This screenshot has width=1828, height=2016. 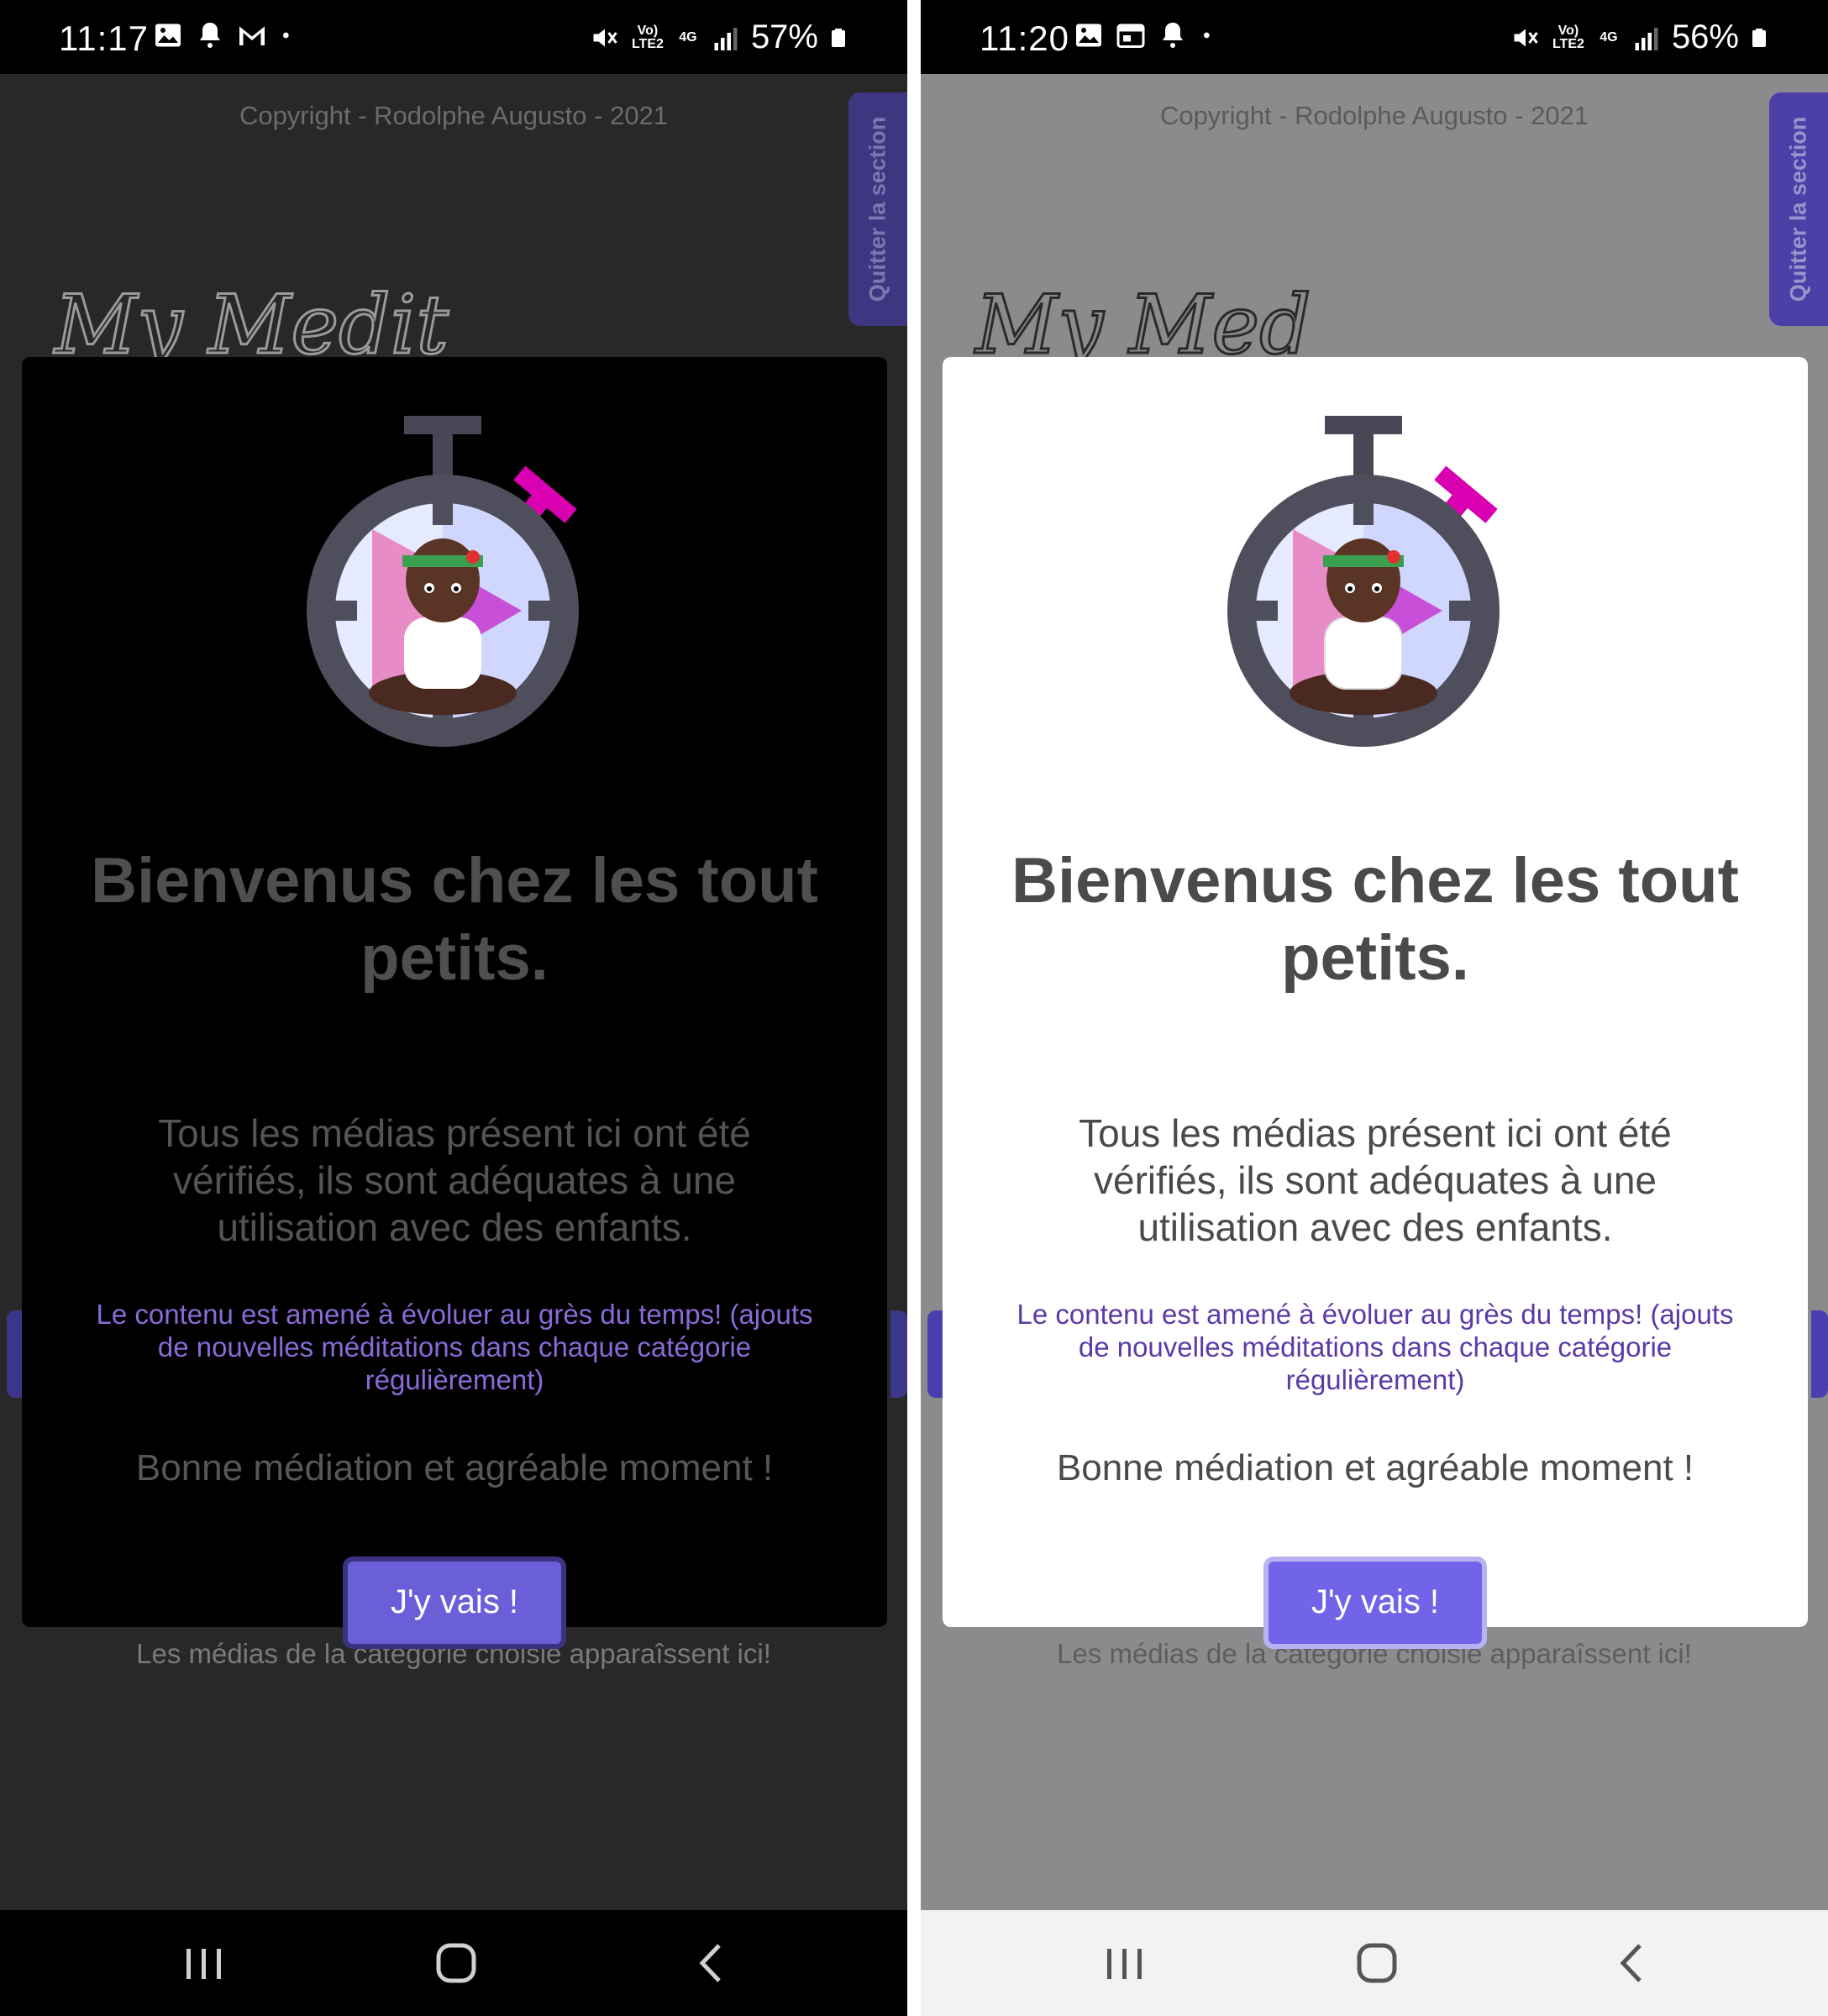 I want to click on status-bar: 11:20 Vo) LTE2 4G 56%, so click(x=1374, y=37).